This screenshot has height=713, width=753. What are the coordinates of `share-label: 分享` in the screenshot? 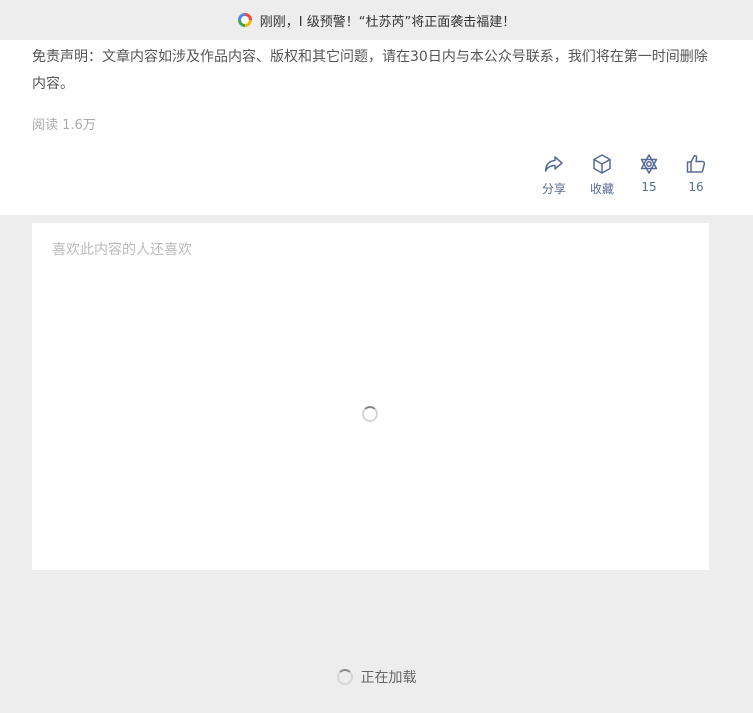 It's located at (553, 189).